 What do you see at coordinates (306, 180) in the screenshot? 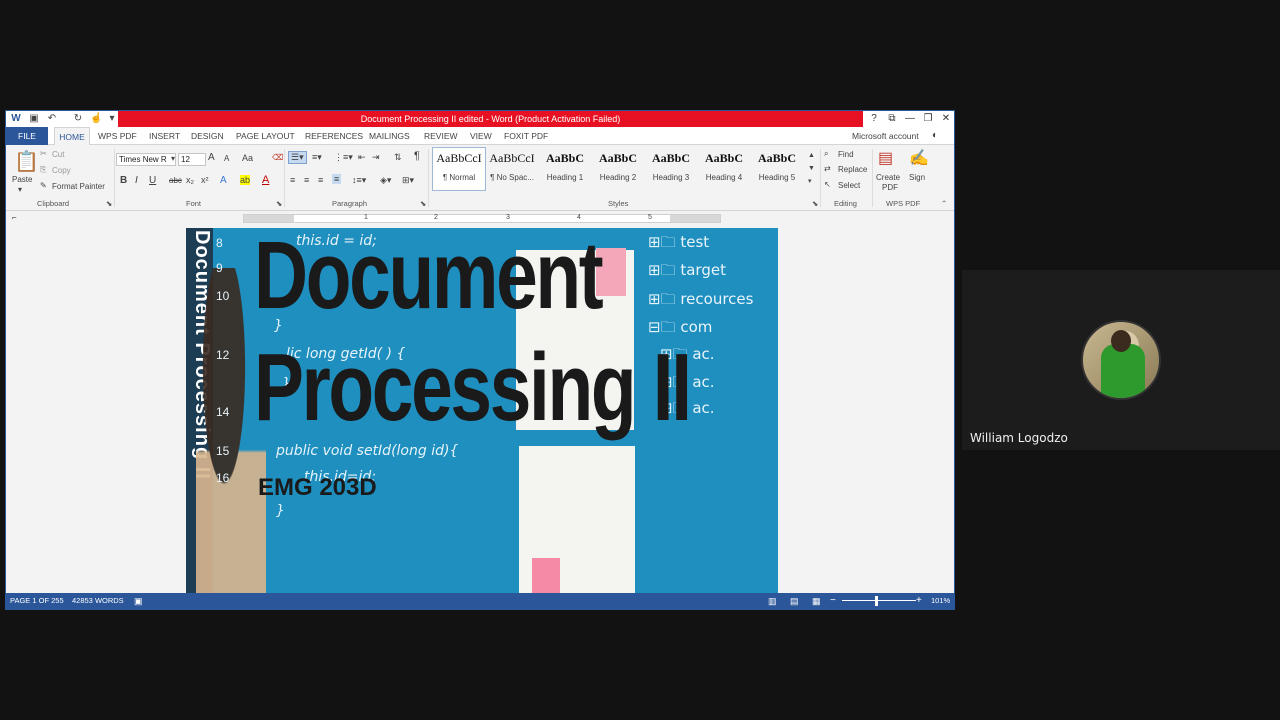
I see `align-center-icon: ≡` at bounding box center [306, 180].